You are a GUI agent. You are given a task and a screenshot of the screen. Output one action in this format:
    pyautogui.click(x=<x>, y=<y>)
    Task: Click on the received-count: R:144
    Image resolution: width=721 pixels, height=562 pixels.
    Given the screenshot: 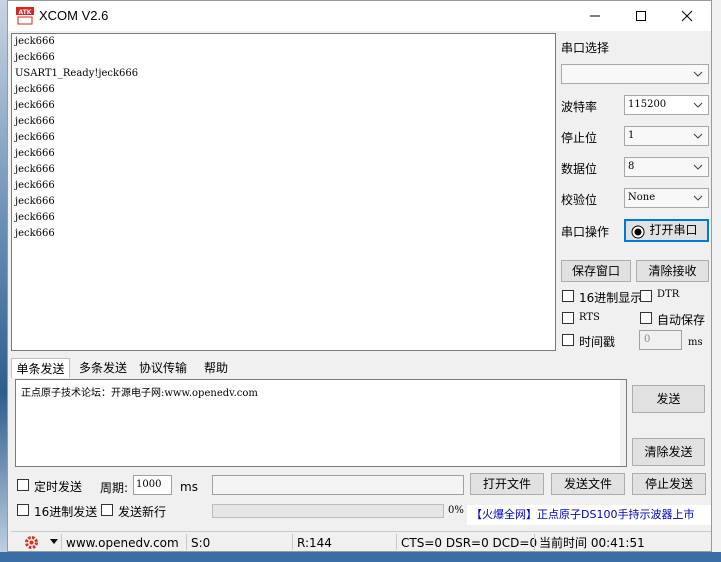 What is the action you would take?
    pyautogui.click(x=314, y=543)
    